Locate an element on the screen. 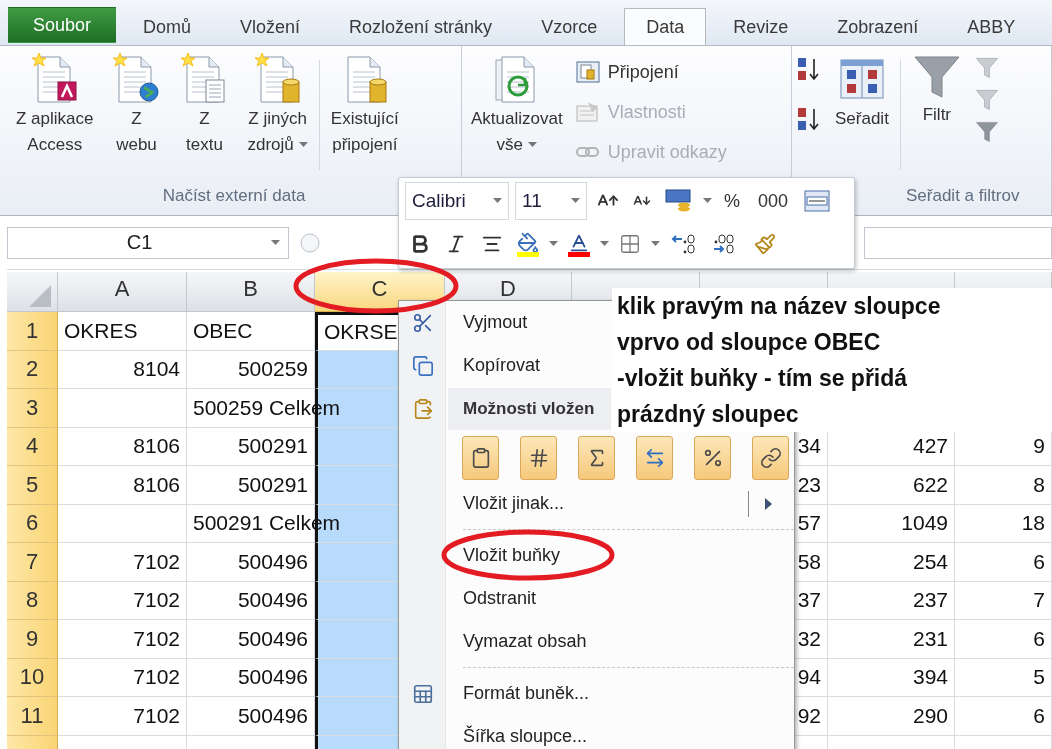  cell-value: 37 is located at coordinates (809, 600).